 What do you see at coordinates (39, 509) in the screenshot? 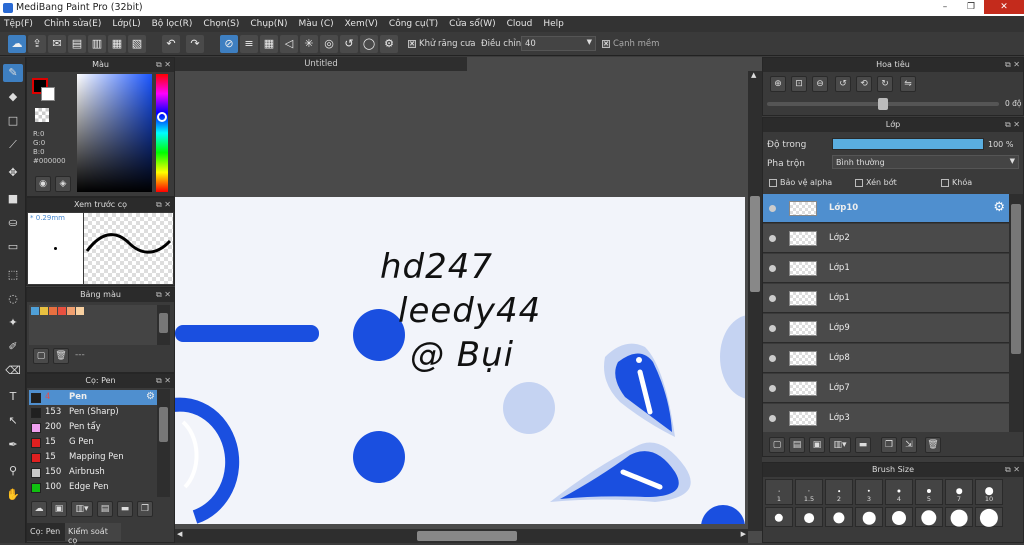
I see `brush-cloud-icon: ☁` at bounding box center [39, 509].